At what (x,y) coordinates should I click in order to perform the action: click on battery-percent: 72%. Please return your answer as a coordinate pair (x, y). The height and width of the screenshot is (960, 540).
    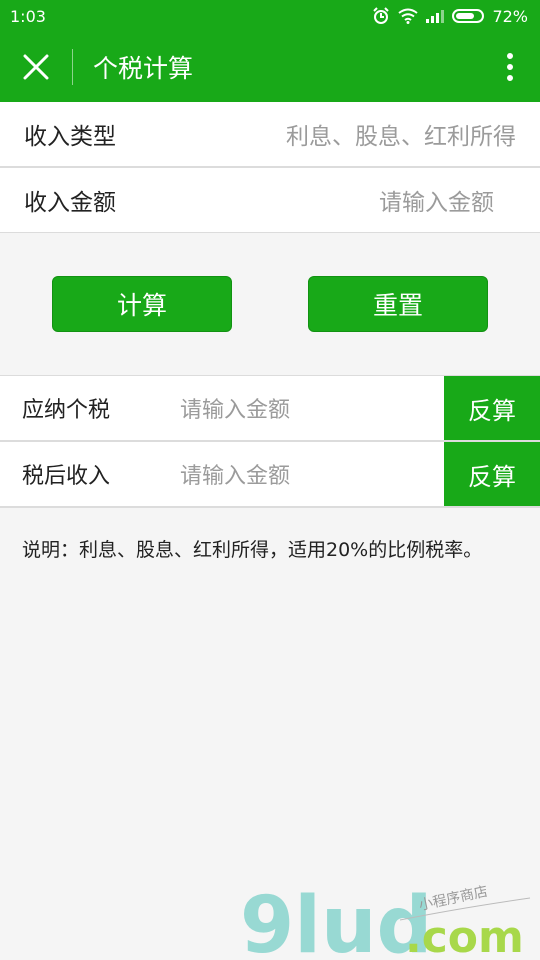
    Looking at the image, I should click on (510, 16).